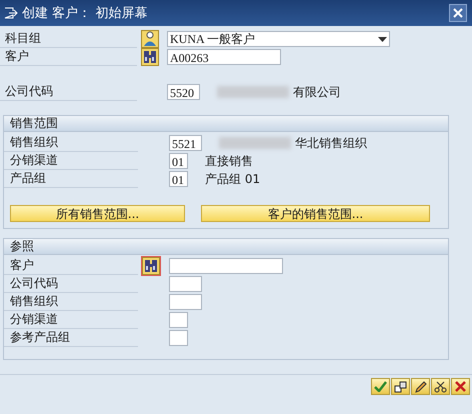 This screenshot has width=472, height=414. Describe the element at coordinates (224, 57) in the screenshot. I see `input-field: A00263` at that location.